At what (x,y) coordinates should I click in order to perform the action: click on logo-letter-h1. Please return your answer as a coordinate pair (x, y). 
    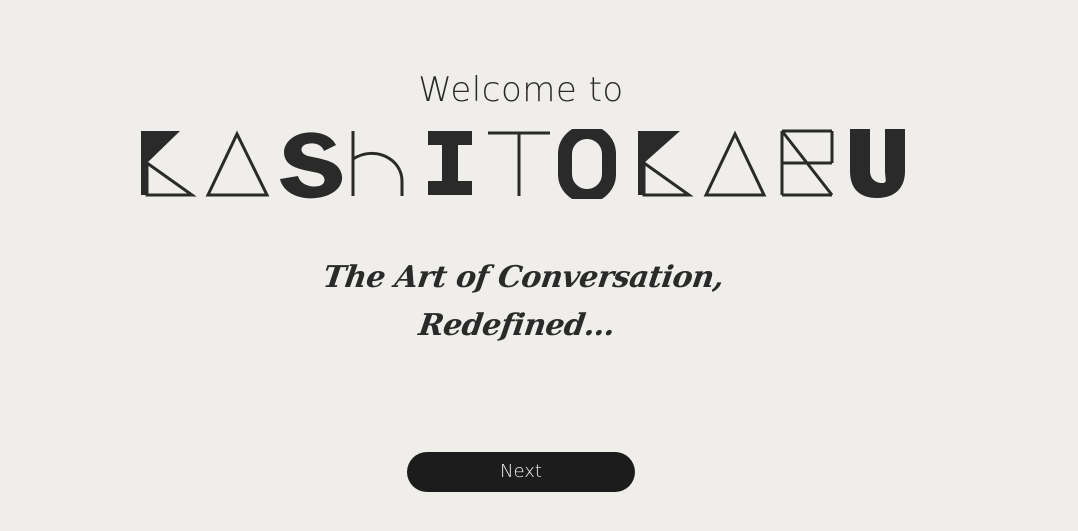
    Looking at the image, I should click on (377, 163).